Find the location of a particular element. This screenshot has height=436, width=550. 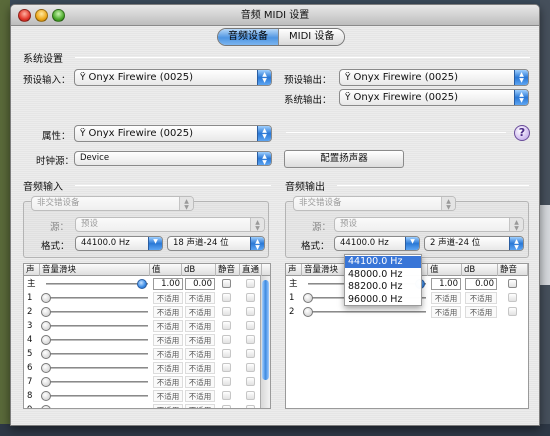

channel-label: 主 is located at coordinates (293, 284).